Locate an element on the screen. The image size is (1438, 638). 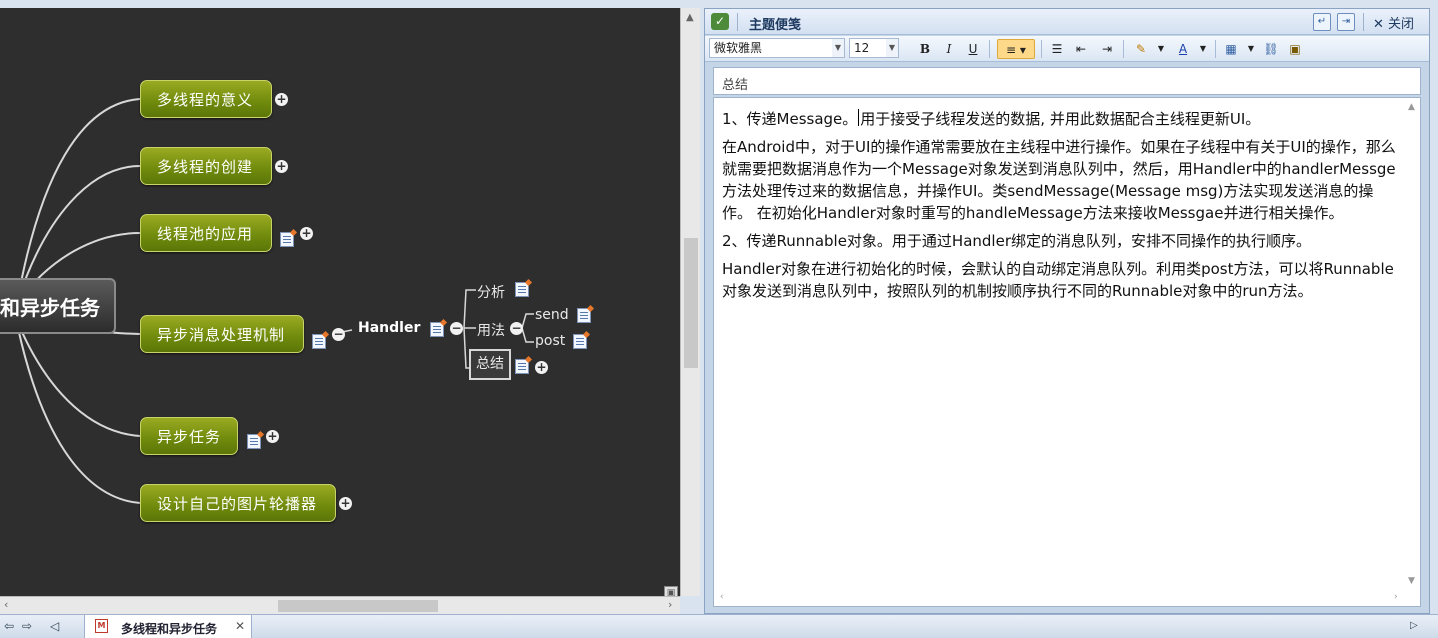
tab-scroll-left-icon: ◁ is located at coordinates (54, 626).